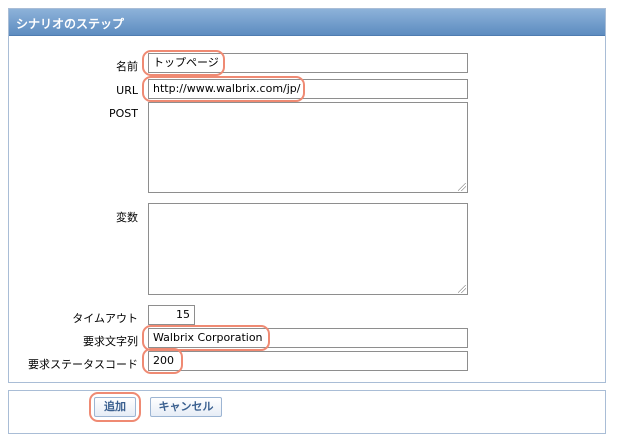 The height and width of the screenshot is (444, 617). I want to click on name-label: 名前, so click(127, 66).